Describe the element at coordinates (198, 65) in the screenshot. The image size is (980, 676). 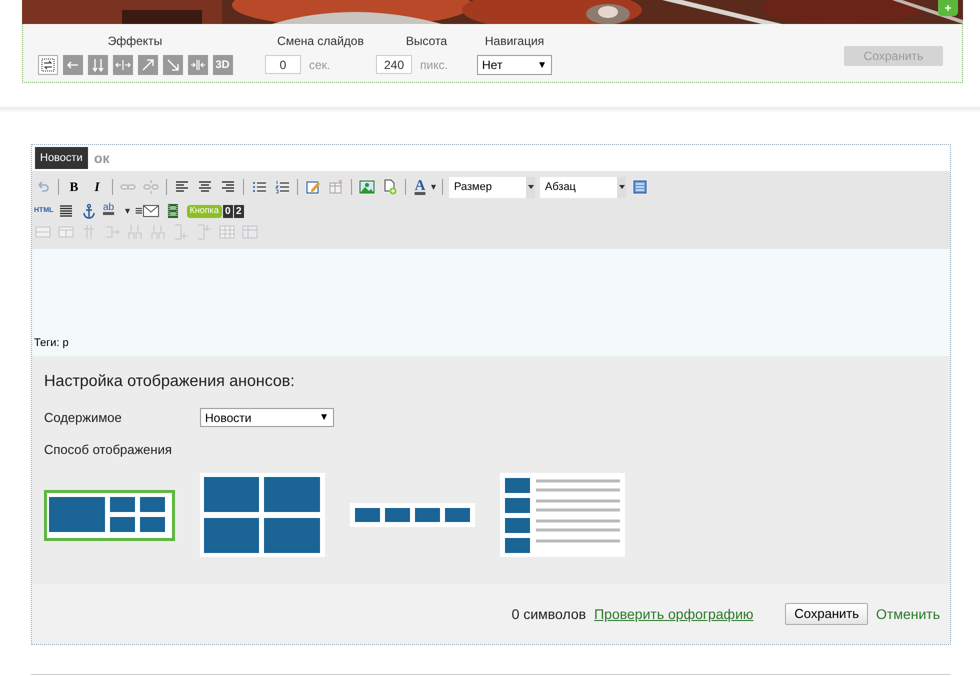
I see `join-arrows-icon` at that location.